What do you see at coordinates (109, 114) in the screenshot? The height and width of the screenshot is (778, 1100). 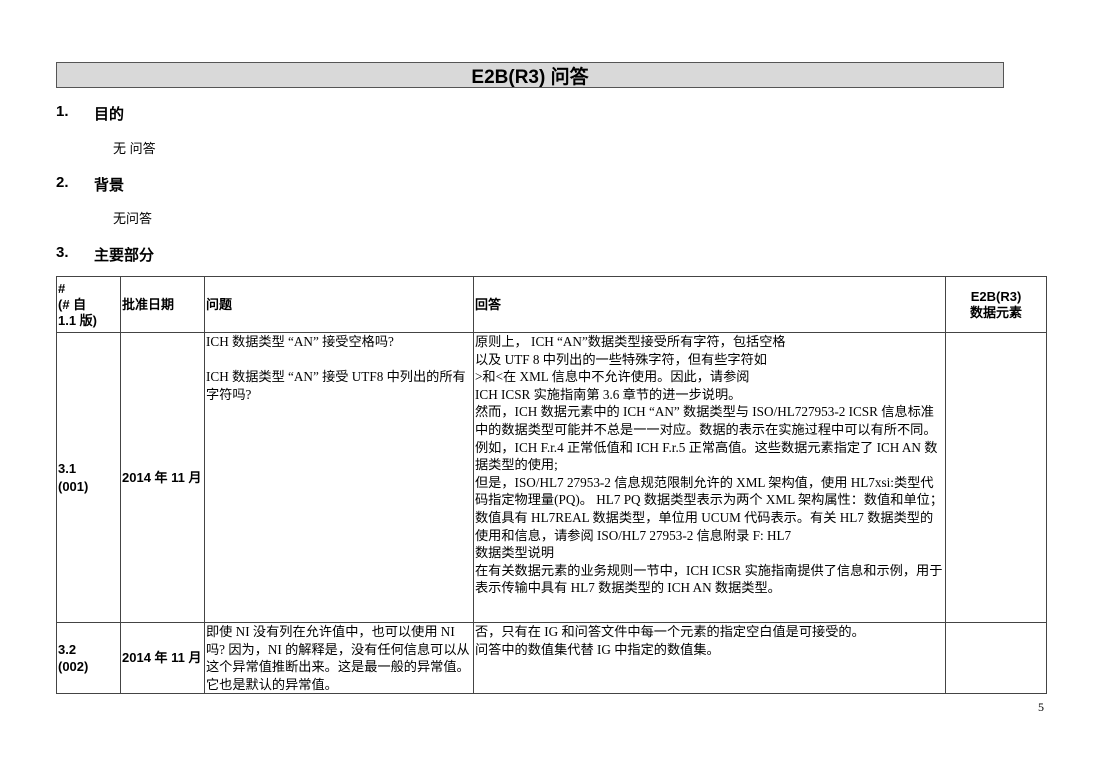 I see `section-title: 目的` at bounding box center [109, 114].